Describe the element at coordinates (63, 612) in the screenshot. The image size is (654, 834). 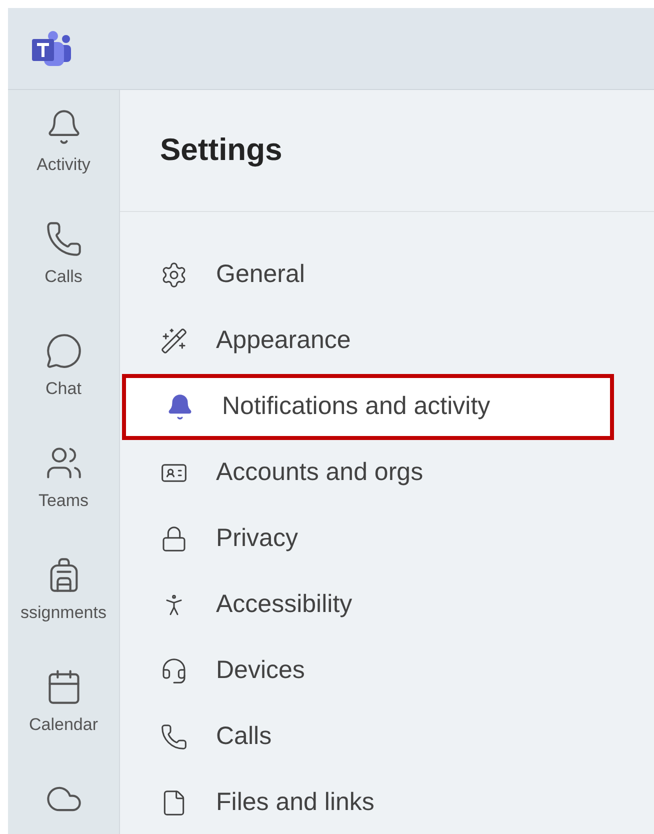
I see `rail-item: ssignments` at that location.